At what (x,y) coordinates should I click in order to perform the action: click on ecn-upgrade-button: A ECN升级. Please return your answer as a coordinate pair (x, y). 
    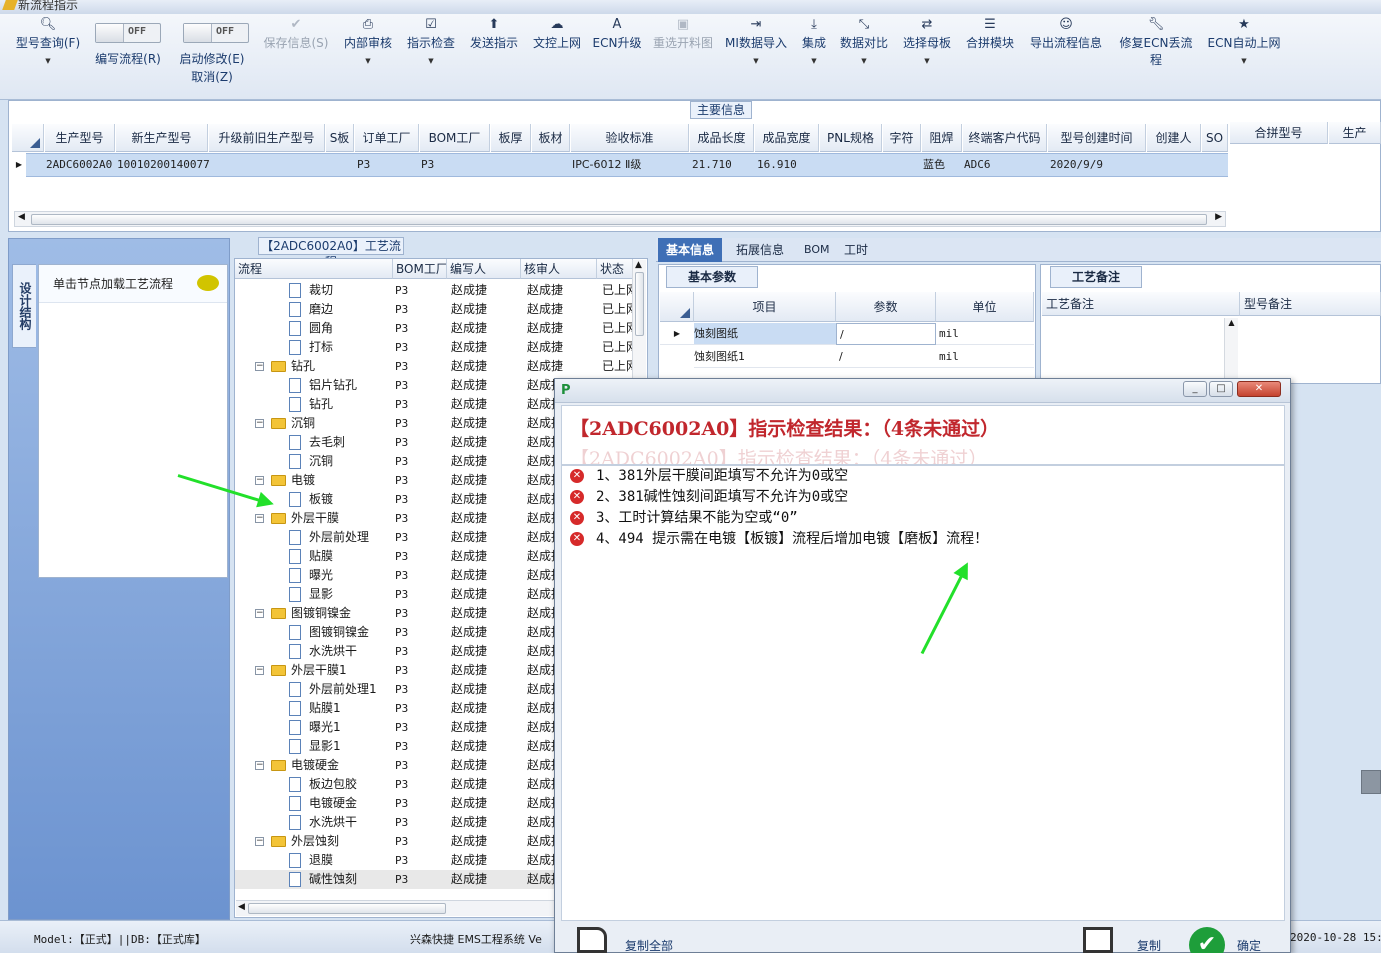
    Looking at the image, I should click on (617, 33).